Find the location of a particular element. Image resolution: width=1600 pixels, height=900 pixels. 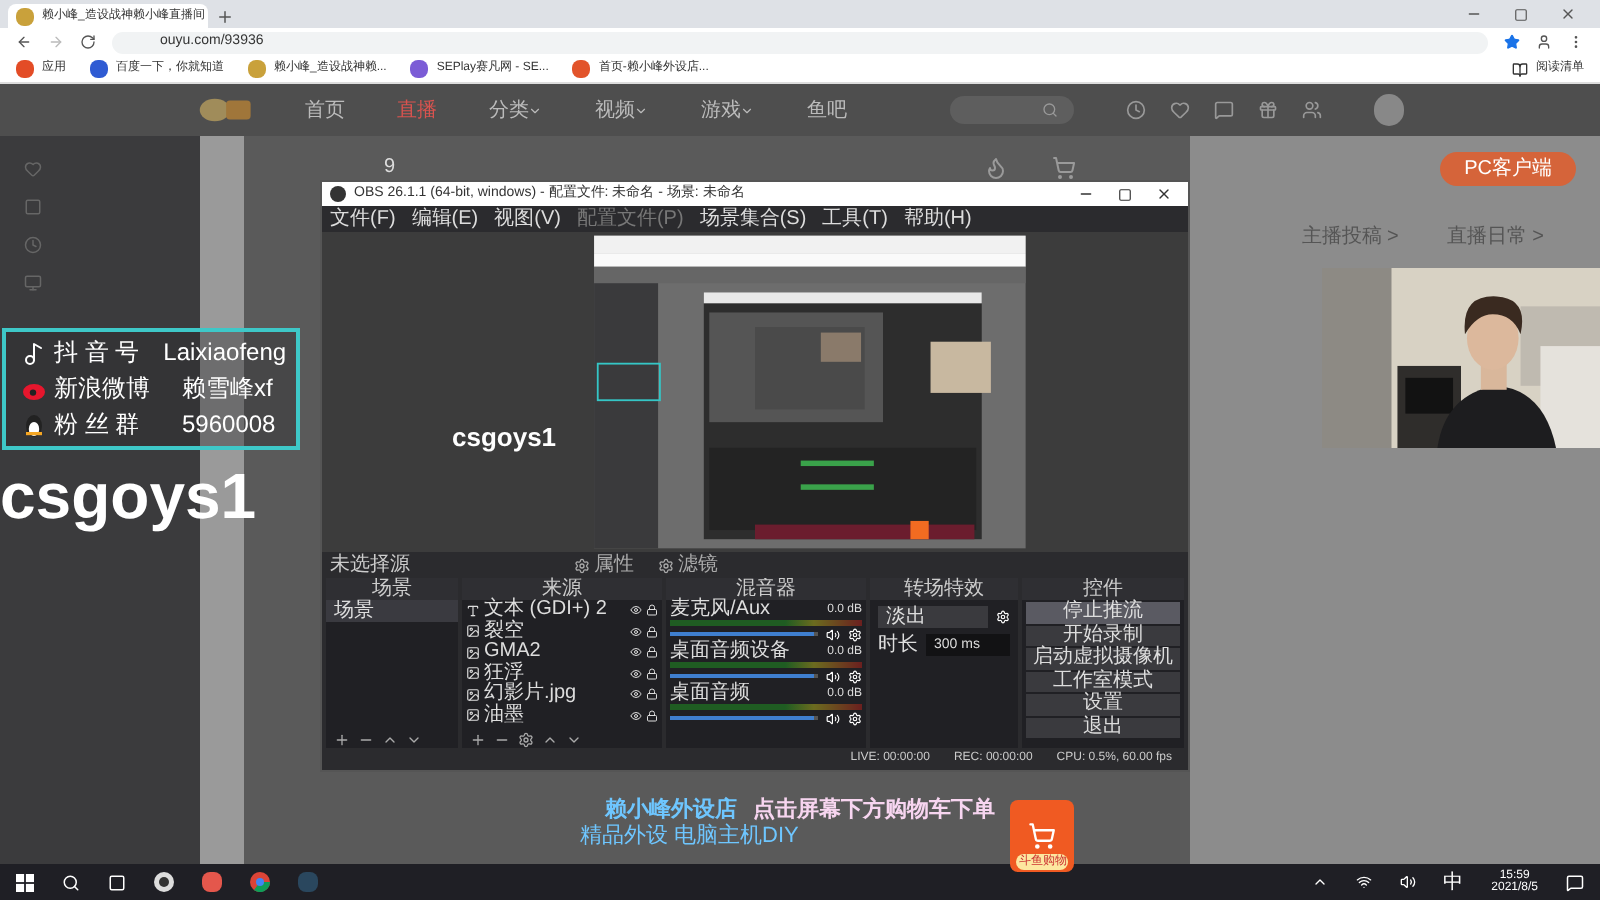

profile-icon is located at coordinates (1544, 42).